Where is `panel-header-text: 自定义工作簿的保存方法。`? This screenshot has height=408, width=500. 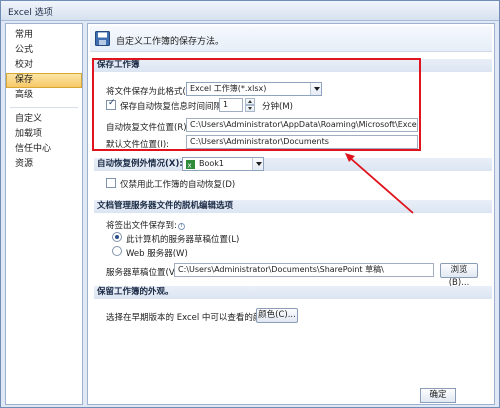
panel-header-text: 自定义工作簿的保存方法。 is located at coordinates (170, 42).